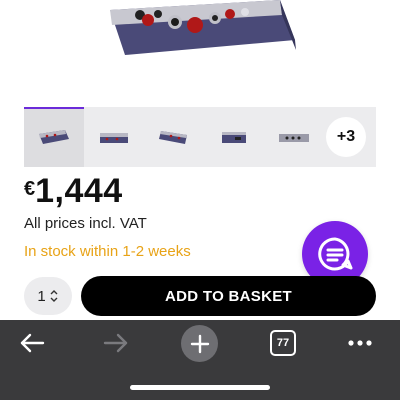 Image resolution: width=400 pixels, height=400 pixels. I want to click on add-to-basket-button: ADD TO BASKET, so click(228, 296).